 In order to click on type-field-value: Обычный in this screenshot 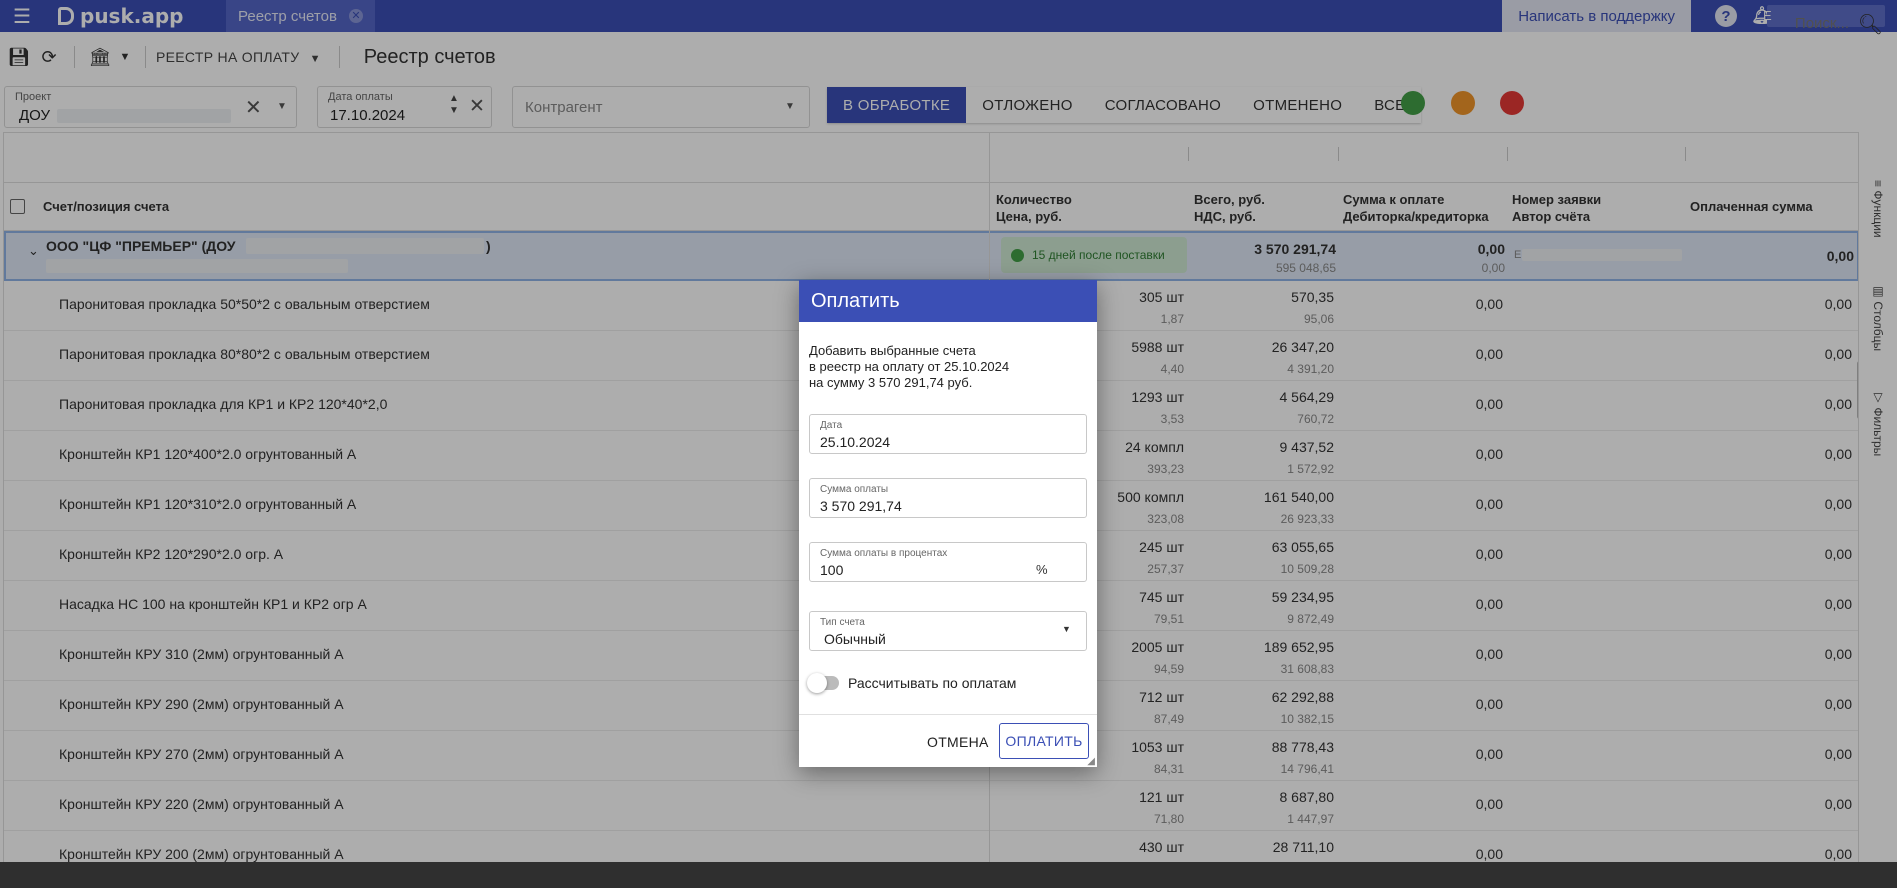, I will do `click(855, 639)`.